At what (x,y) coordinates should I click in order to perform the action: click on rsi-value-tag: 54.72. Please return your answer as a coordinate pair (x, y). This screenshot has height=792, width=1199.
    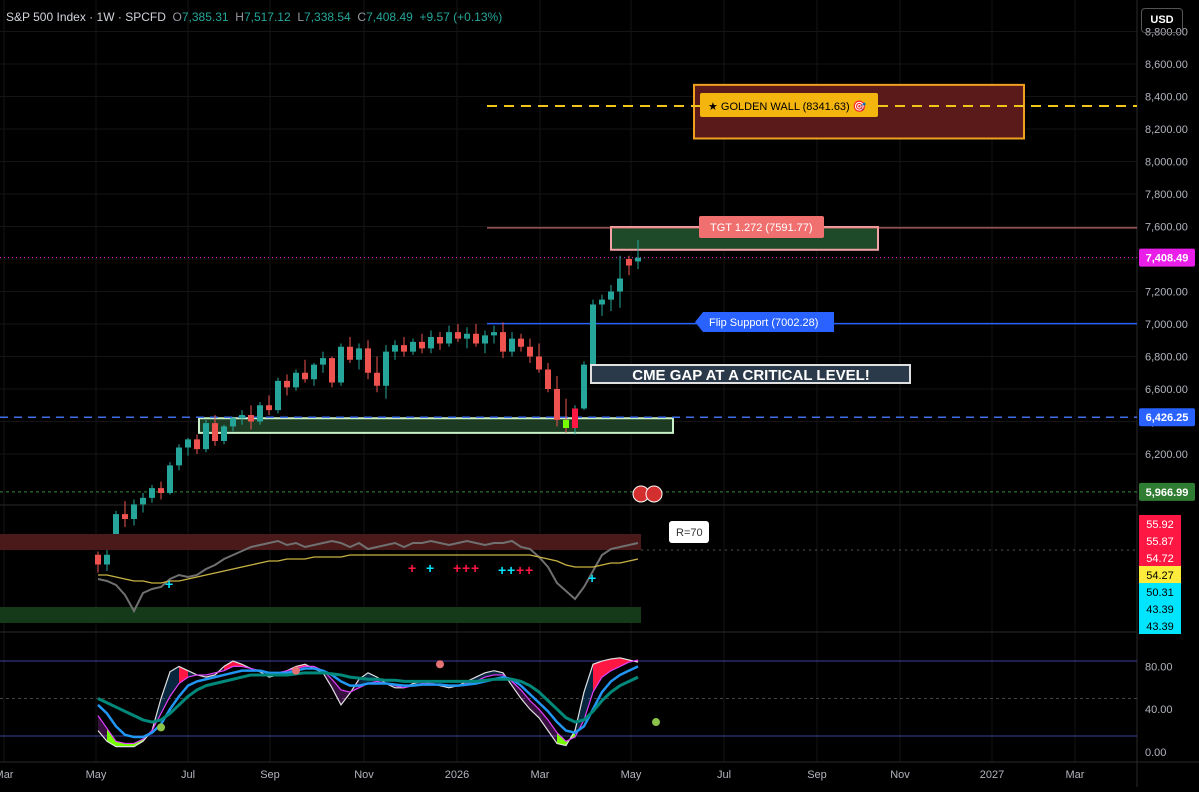
    Looking at the image, I should click on (1160, 559).